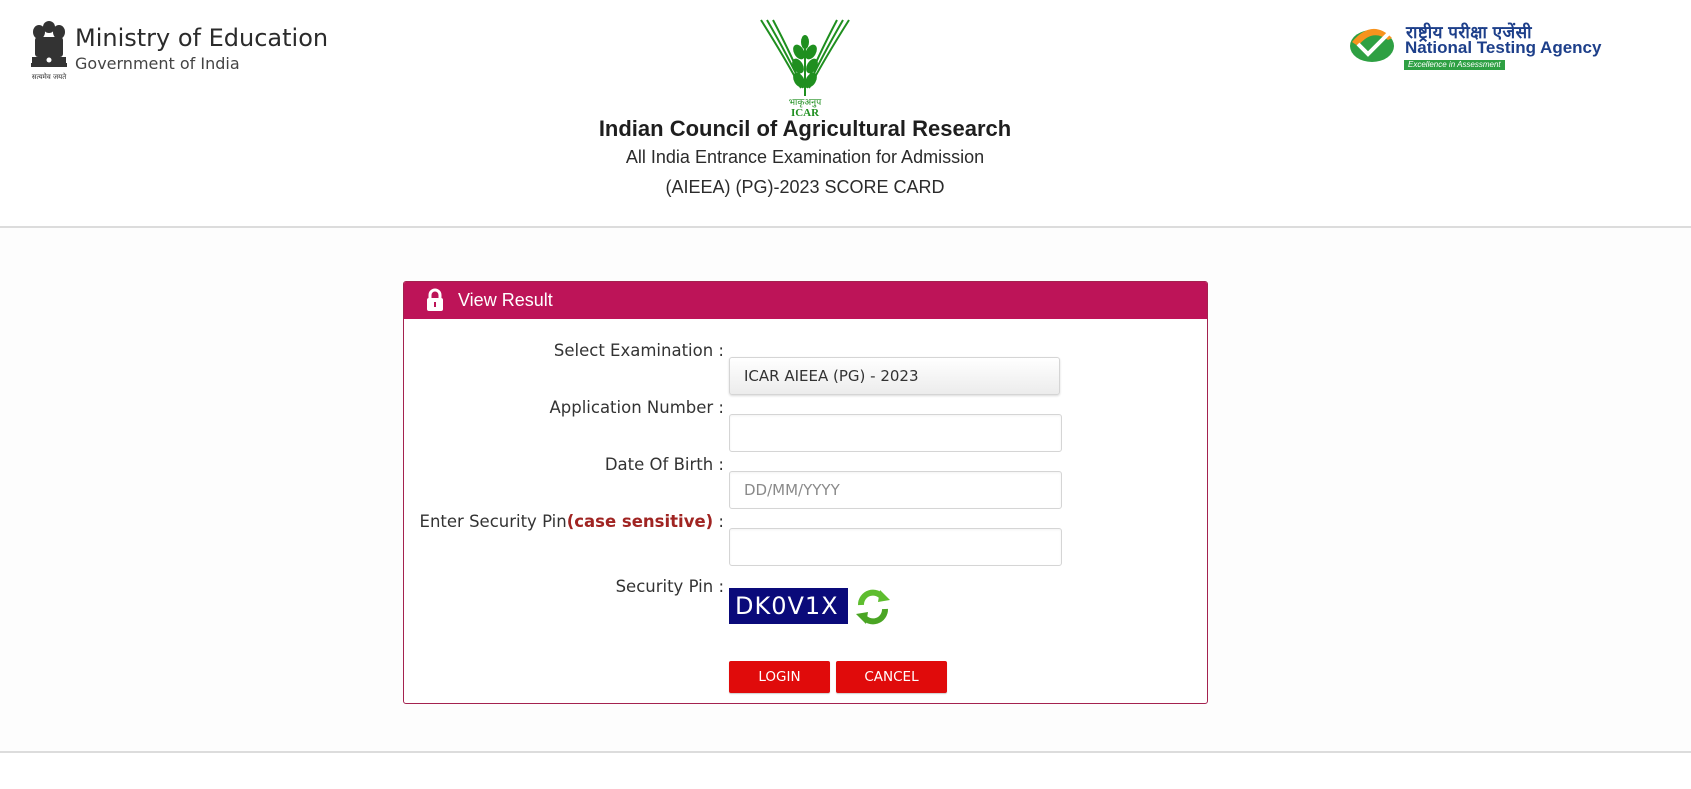 The height and width of the screenshot is (789, 1691). What do you see at coordinates (505, 300) in the screenshot?
I see `panel-title: View Result` at bounding box center [505, 300].